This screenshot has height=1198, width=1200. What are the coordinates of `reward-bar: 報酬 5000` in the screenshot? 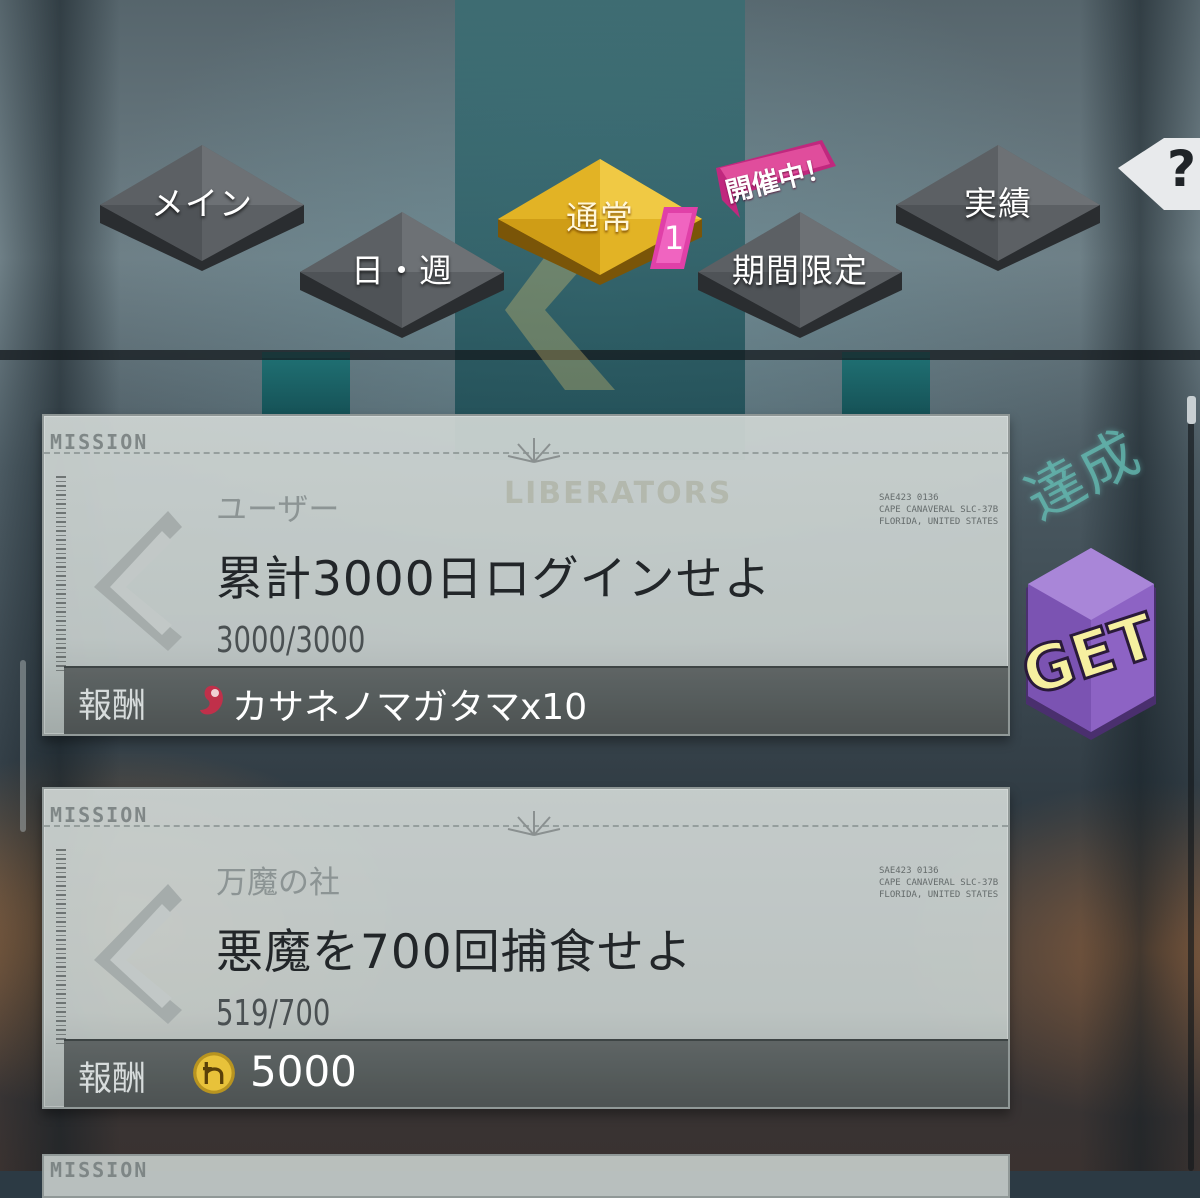 It's located at (536, 1073).